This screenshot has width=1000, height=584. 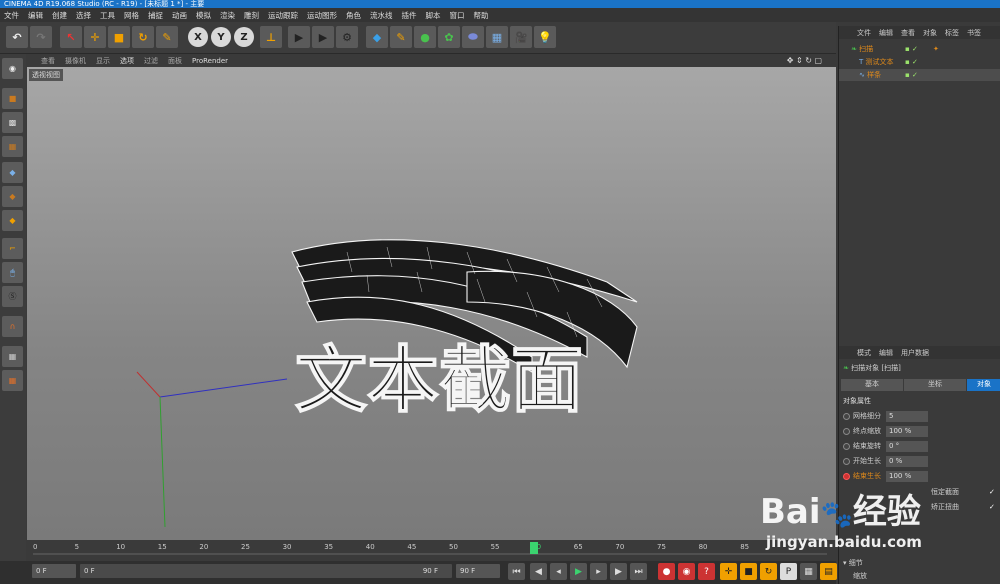 I want to click on recent-tool-icon: ✎, so click(x=167, y=37).